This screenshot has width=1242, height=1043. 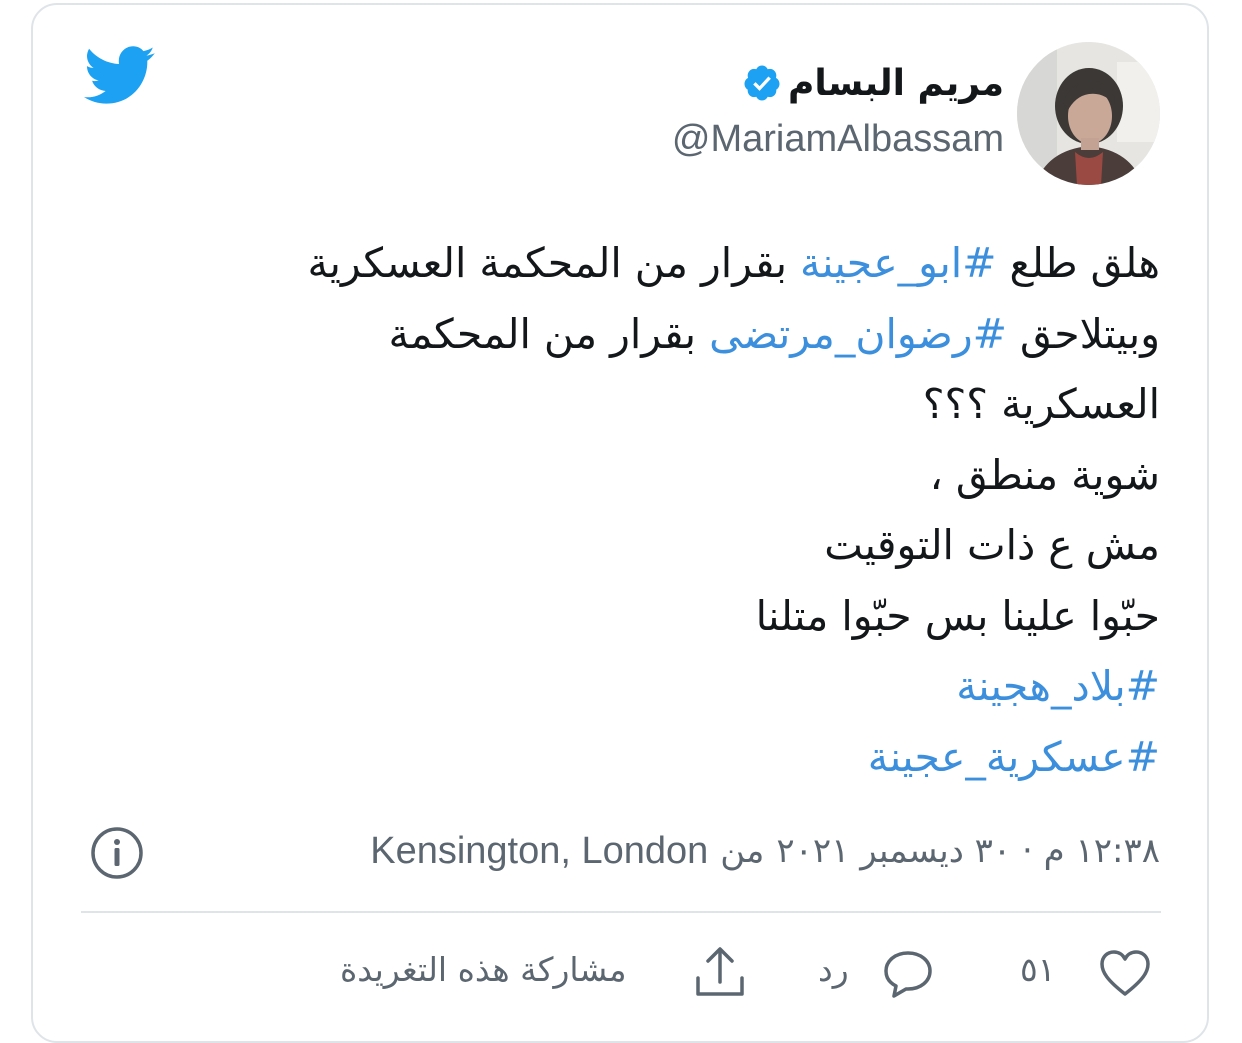 I want to click on hashtag-link: #رضوان_مرتضى, so click(x=858, y=334).